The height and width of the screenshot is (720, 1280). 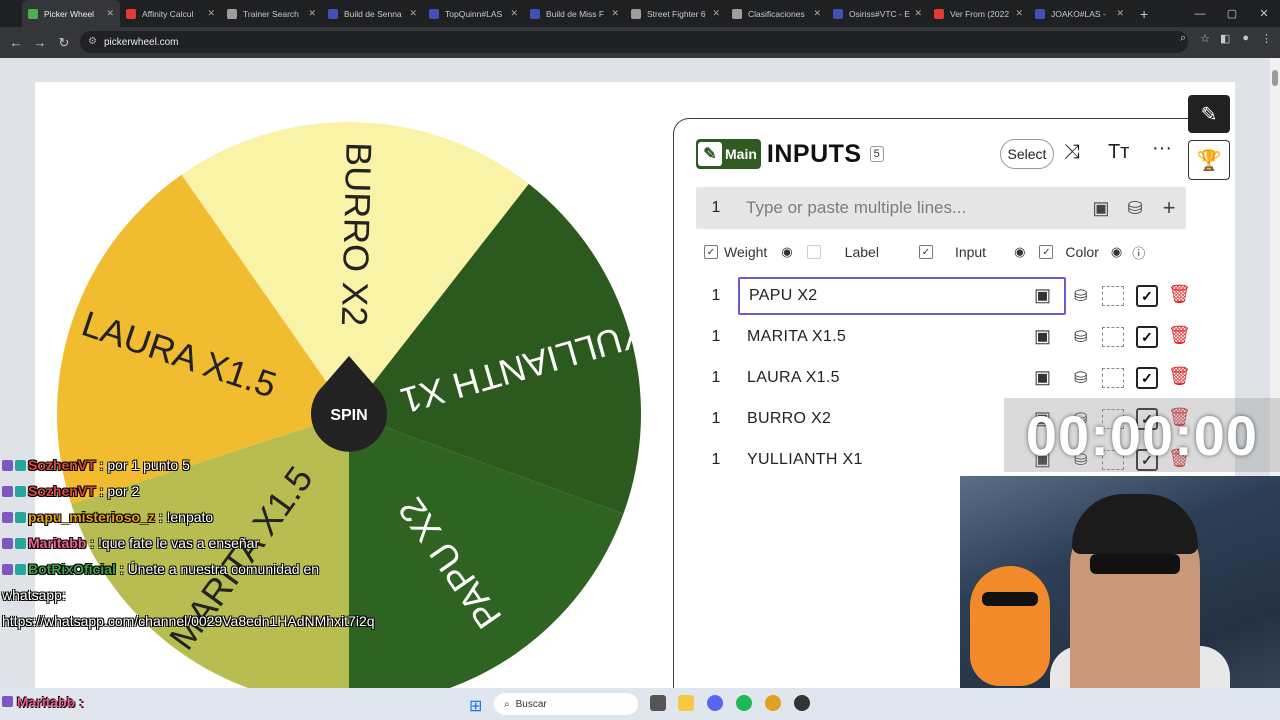 What do you see at coordinates (773, 703) in the screenshot?
I see `chrome-icon` at bounding box center [773, 703].